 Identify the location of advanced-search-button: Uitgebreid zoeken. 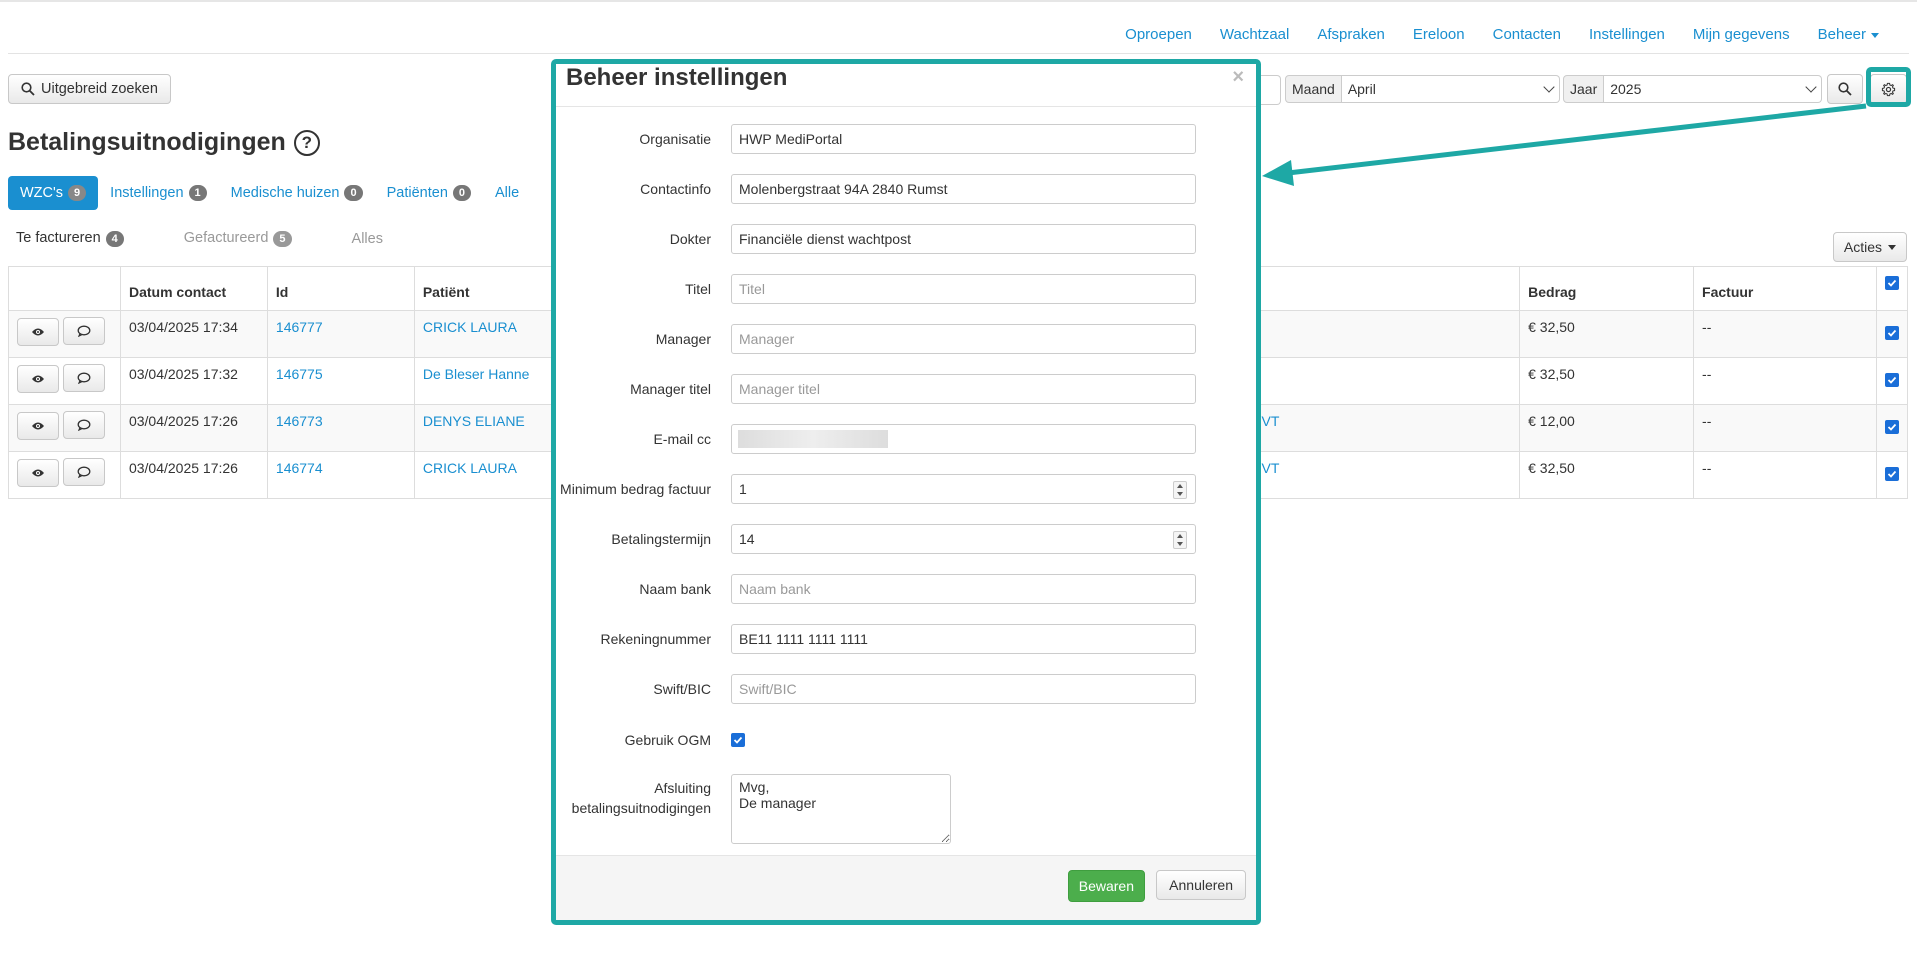
(89, 89).